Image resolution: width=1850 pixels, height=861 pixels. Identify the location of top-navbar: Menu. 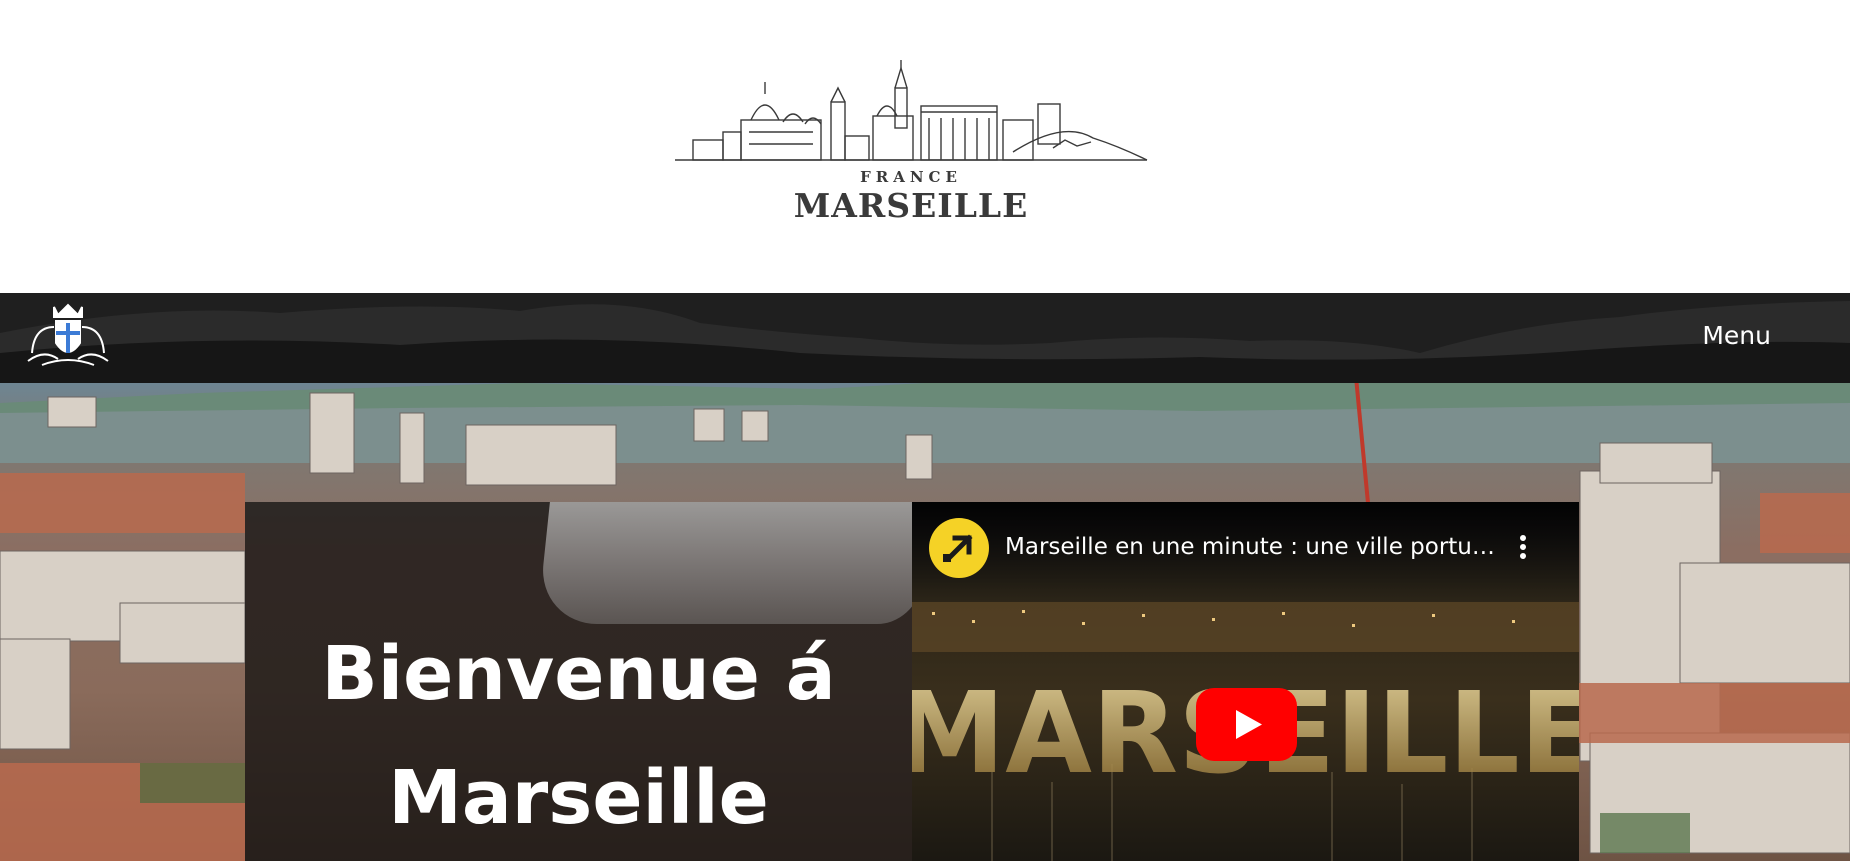
(925, 338).